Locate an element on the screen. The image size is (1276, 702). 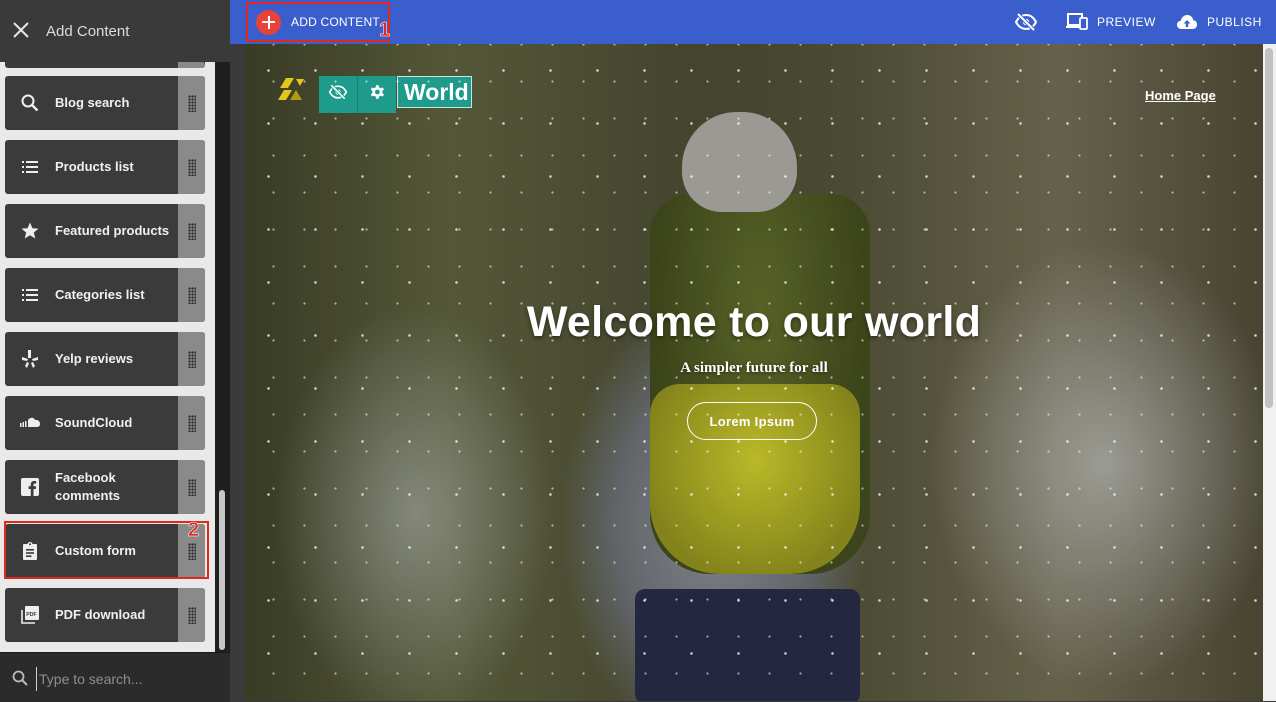
sidebar-header: Add Content is located at coordinates (115, 31).